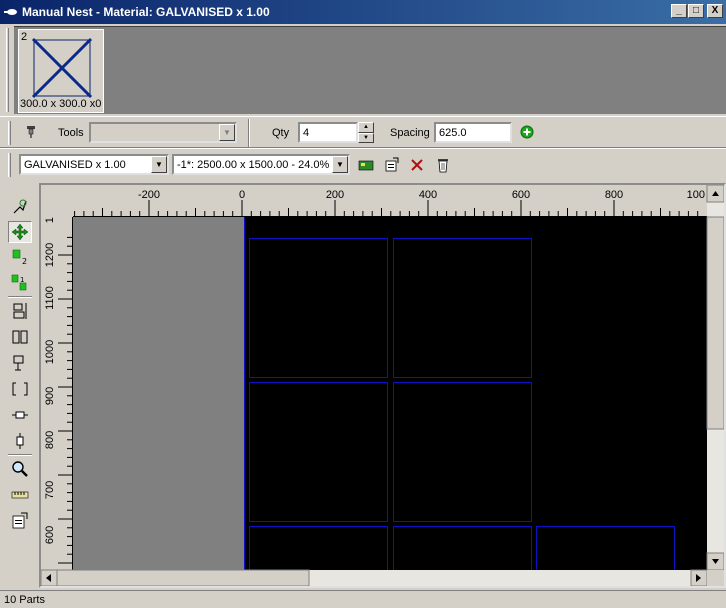  I want to click on part-thumbnail: 2 300.0 x 300.0 x0, so click(61, 71).